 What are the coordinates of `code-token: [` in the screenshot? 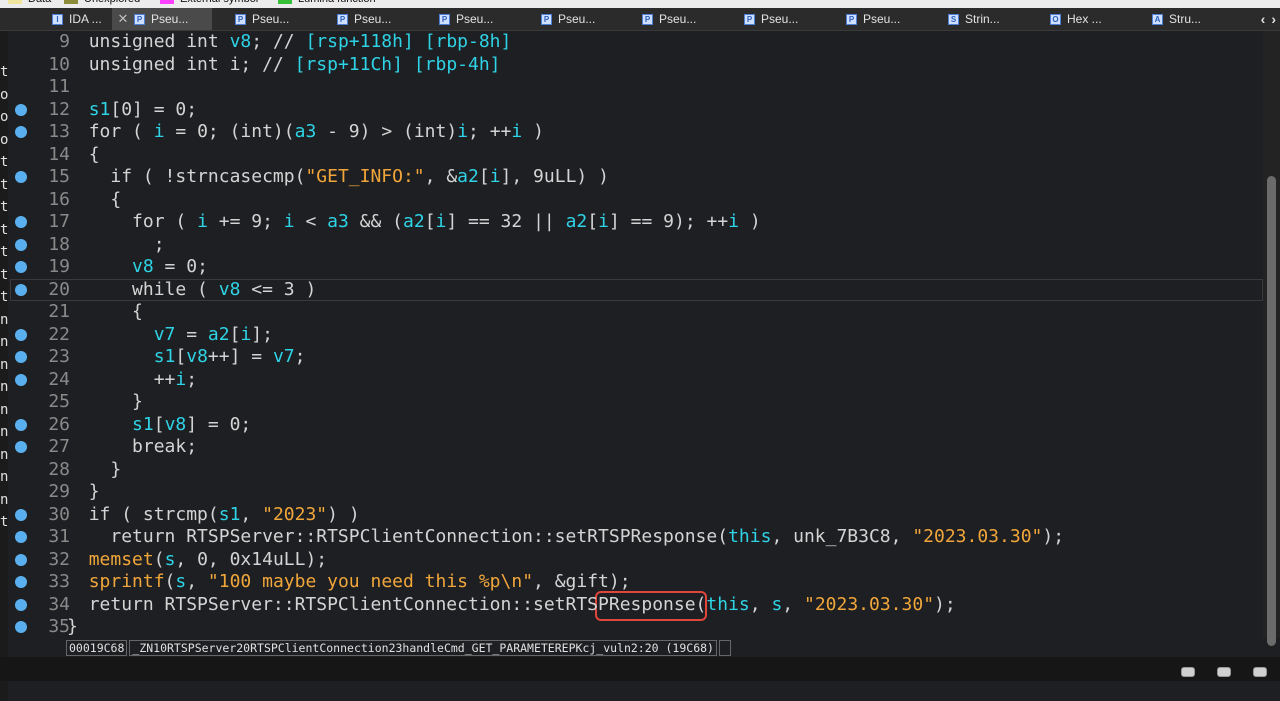 It's located at (181, 356).